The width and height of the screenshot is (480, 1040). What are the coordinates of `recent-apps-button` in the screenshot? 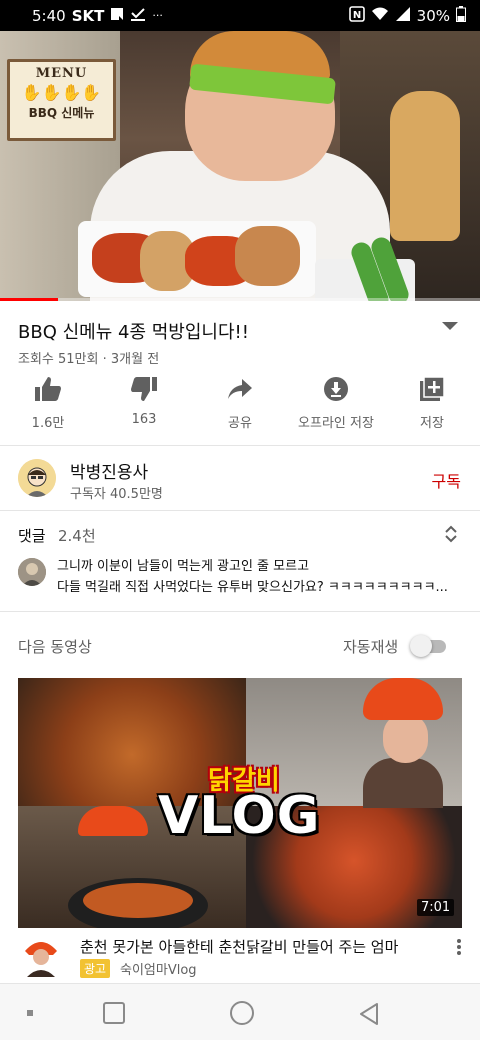 It's located at (114, 1013).